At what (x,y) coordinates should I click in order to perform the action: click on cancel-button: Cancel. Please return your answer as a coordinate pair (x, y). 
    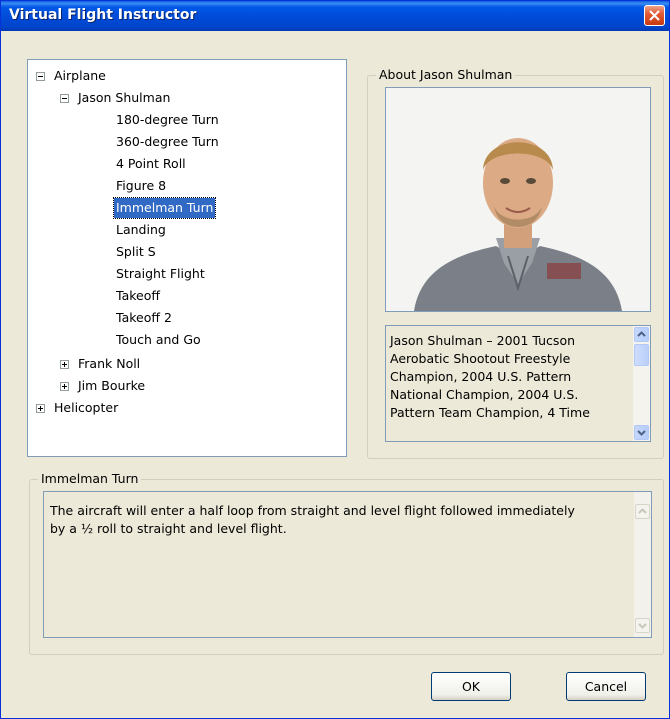
    Looking at the image, I should click on (606, 686).